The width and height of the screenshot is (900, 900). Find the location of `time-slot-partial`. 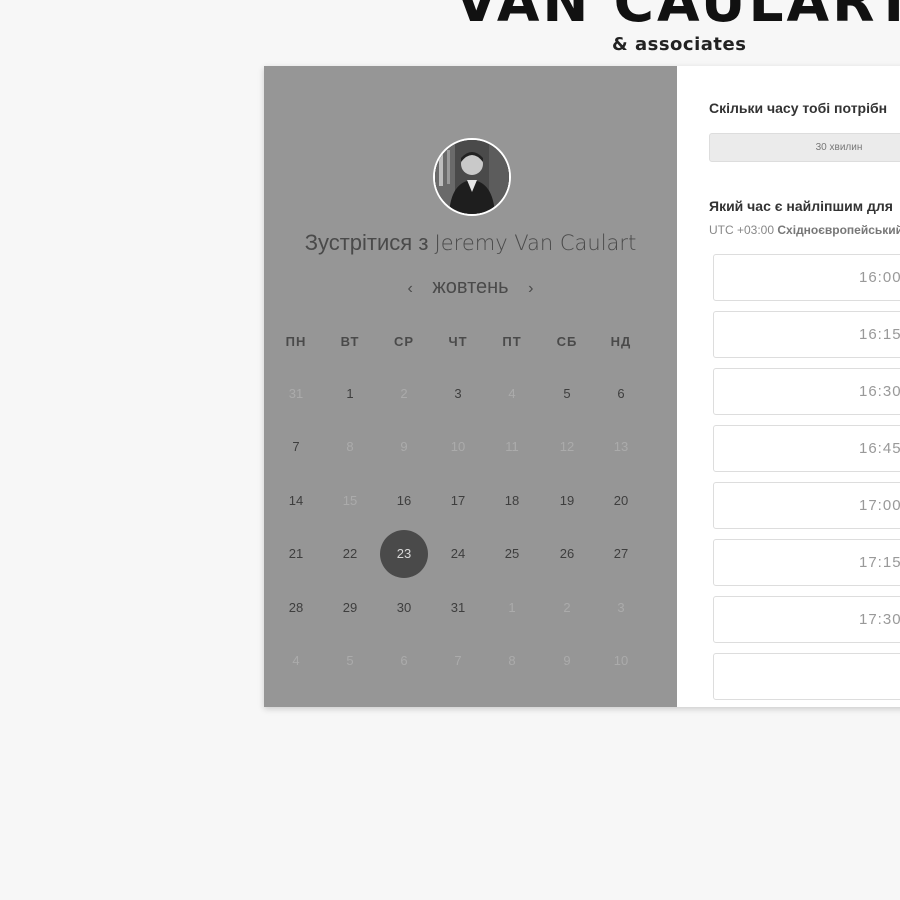

time-slot-partial is located at coordinates (806, 676).